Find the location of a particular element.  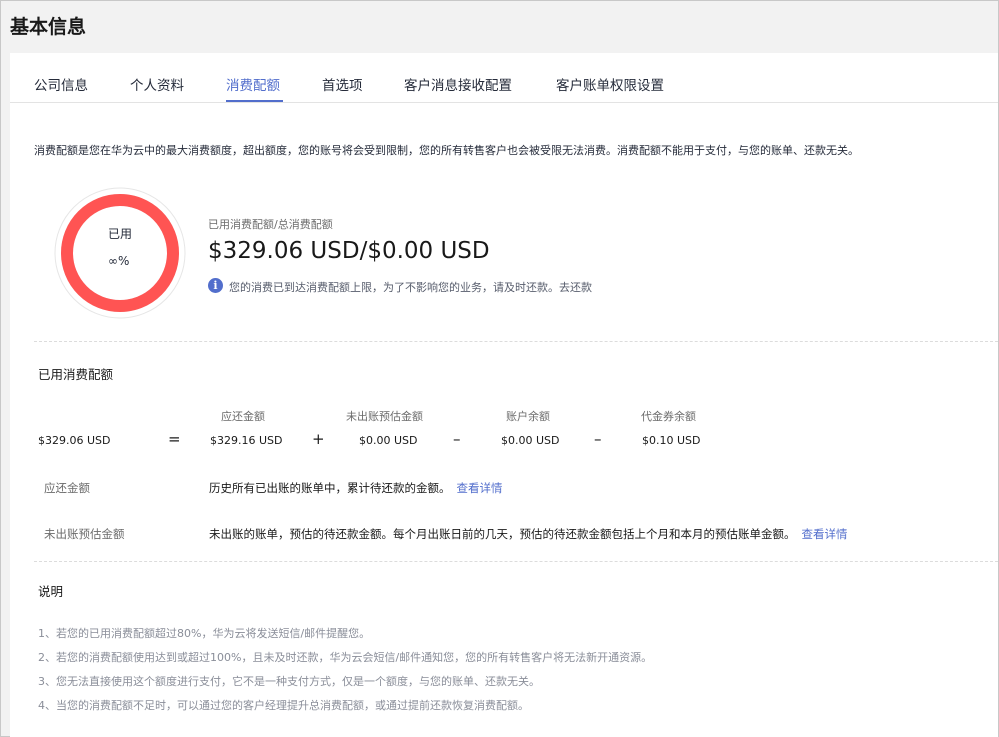

quota-notice: 您的消费已到达消费配额上限，为了不影响您的业务，请及时还款。去还款 is located at coordinates (410, 287).